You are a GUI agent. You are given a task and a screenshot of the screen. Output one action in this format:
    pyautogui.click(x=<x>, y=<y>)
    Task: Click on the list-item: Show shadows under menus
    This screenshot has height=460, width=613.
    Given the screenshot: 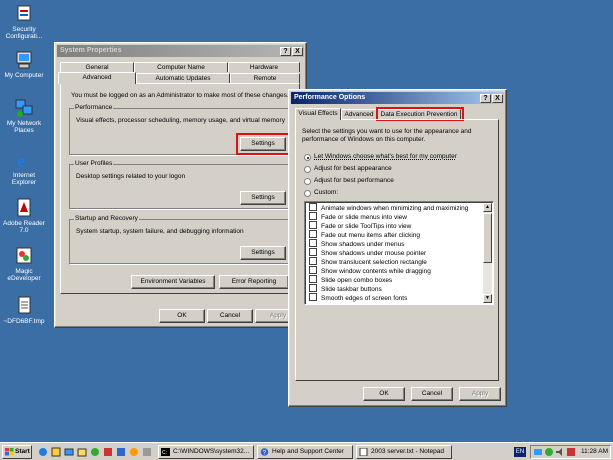 What is the action you would take?
    pyautogui.click(x=356, y=243)
    